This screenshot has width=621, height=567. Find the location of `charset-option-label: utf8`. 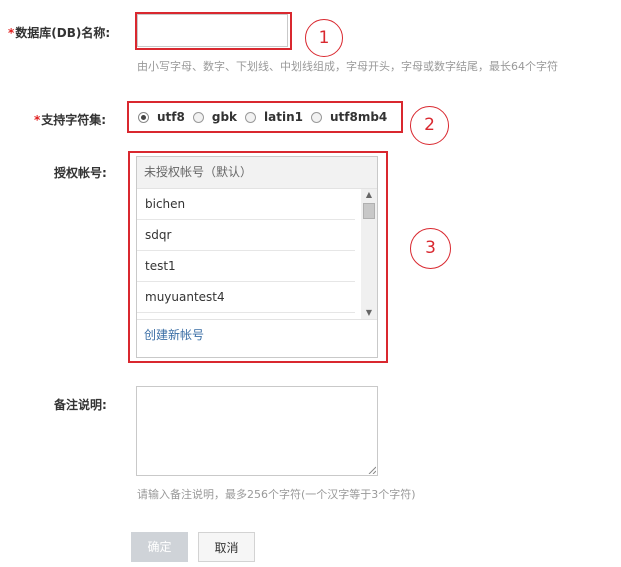

charset-option-label: utf8 is located at coordinates (171, 117).